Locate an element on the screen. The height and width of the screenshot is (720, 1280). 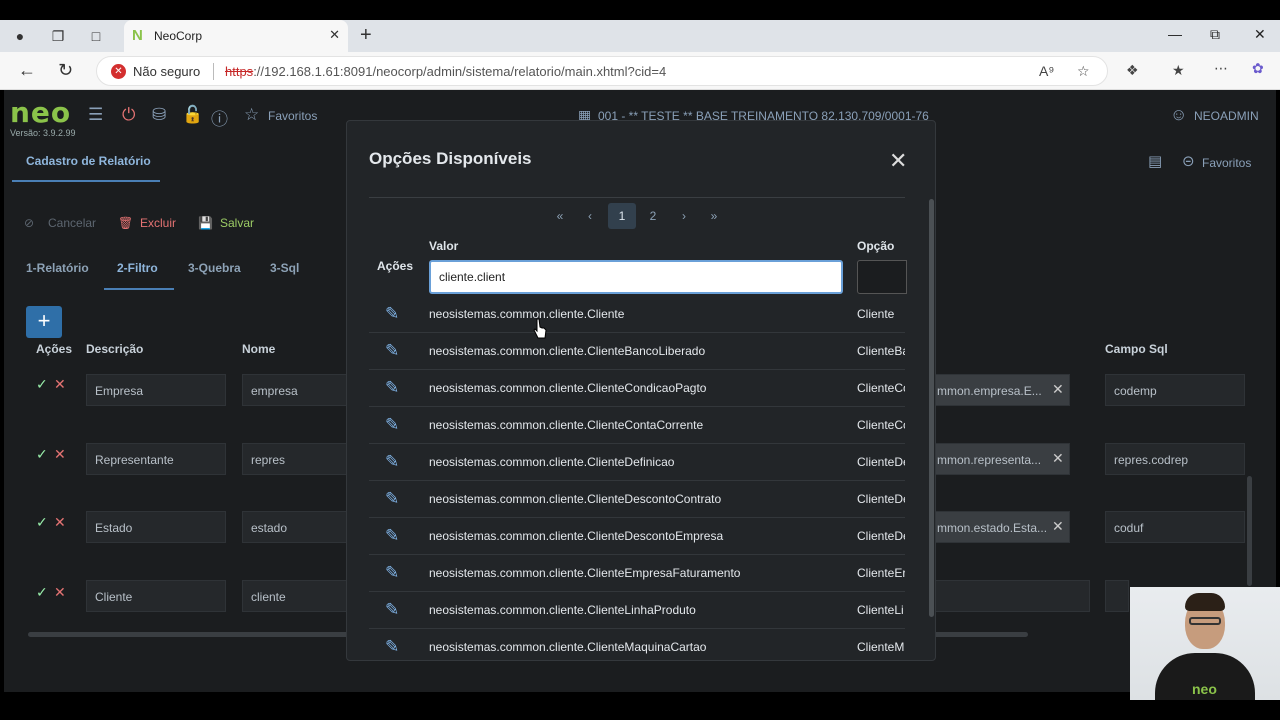
tab-filtro: 2-Filtro is located at coordinates (137, 268).